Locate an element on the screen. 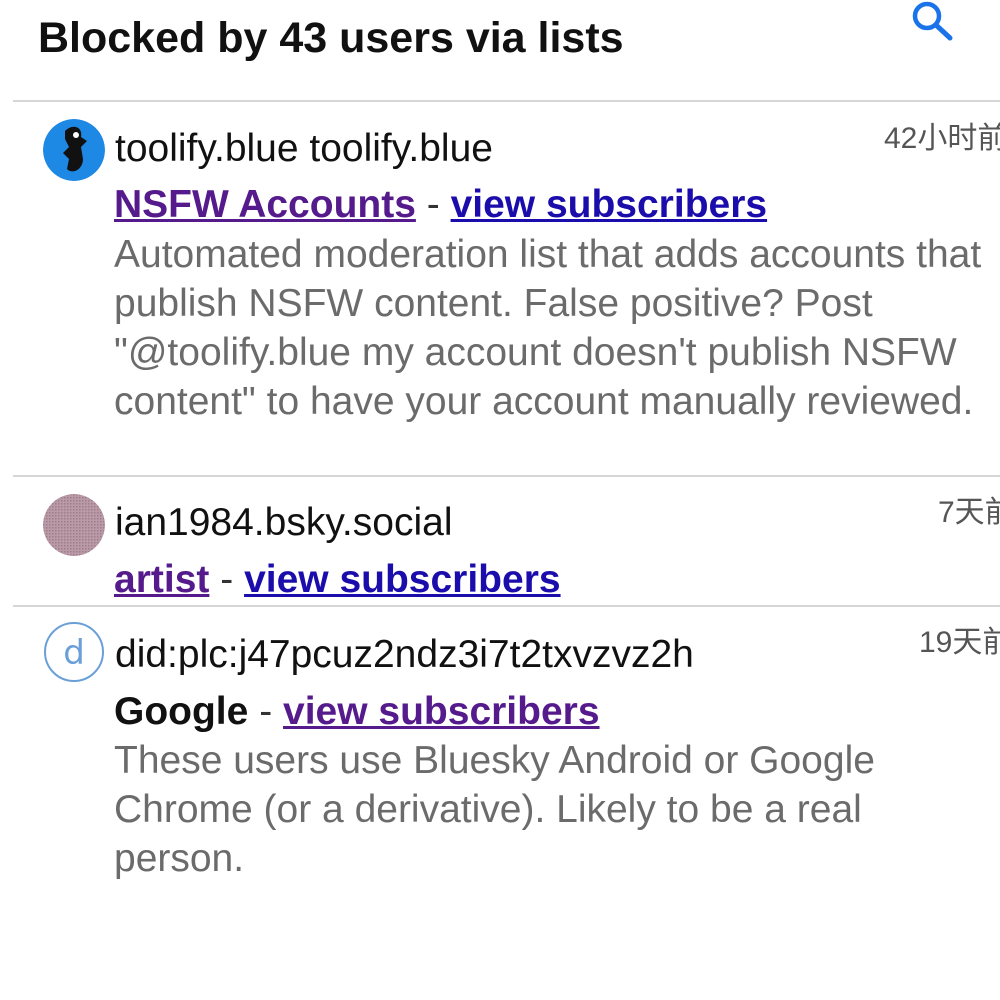 This screenshot has height=1000, width=1000. search-icon is located at coordinates (932, 21).